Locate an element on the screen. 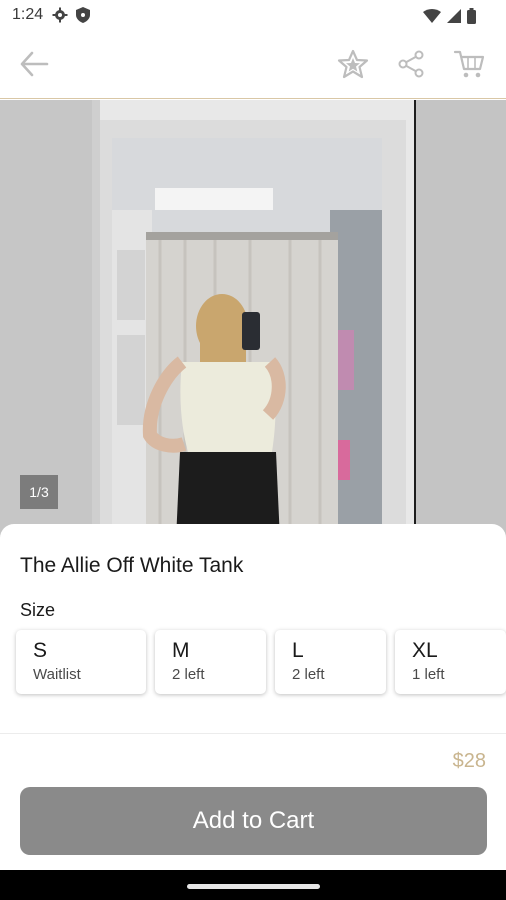 The height and width of the screenshot is (900, 506). size-name: L is located at coordinates (298, 650).